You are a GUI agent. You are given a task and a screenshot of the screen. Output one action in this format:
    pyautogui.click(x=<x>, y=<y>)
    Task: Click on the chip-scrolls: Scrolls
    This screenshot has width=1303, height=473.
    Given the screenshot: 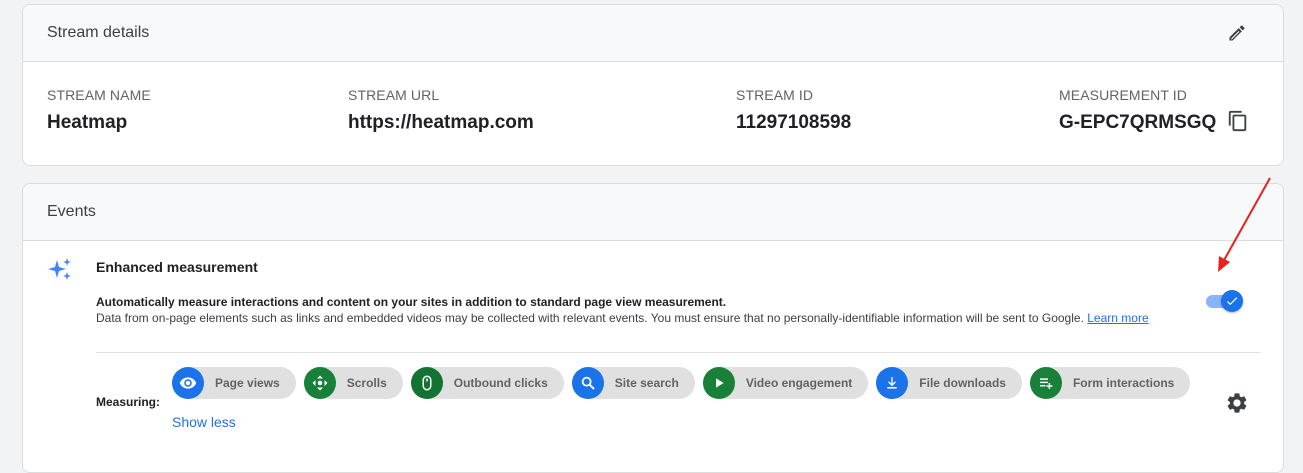 What is the action you would take?
    pyautogui.click(x=353, y=383)
    